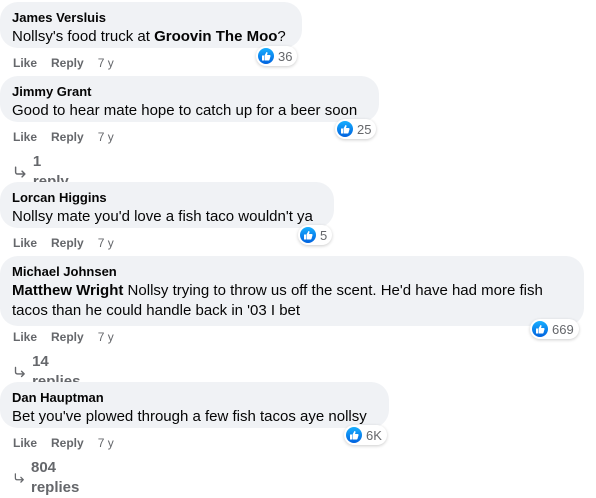 The width and height of the screenshot is (596, 498). What do you see at coordinates (55, 477) in the screenshot?
I see `replies-label: 804 replies` at bounding box center [55, 477].